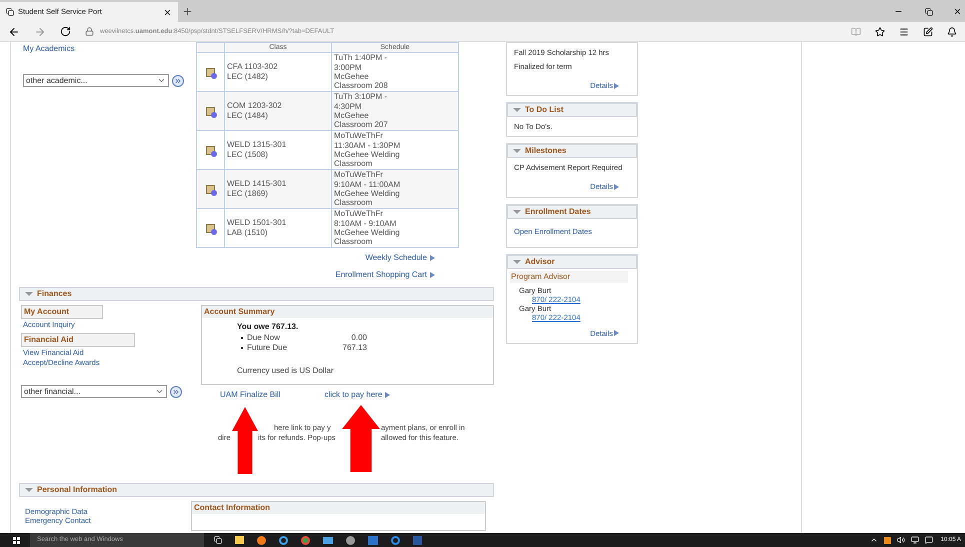 This screenshot has height=547, width=965. What do you see at coordinates (367, 228) in the screenshot?
I see `table-cell-text: MoTuWeThFr 8:10AM - 9:10AM McGehee Welding Classroom` at bounding box center [367, 228].